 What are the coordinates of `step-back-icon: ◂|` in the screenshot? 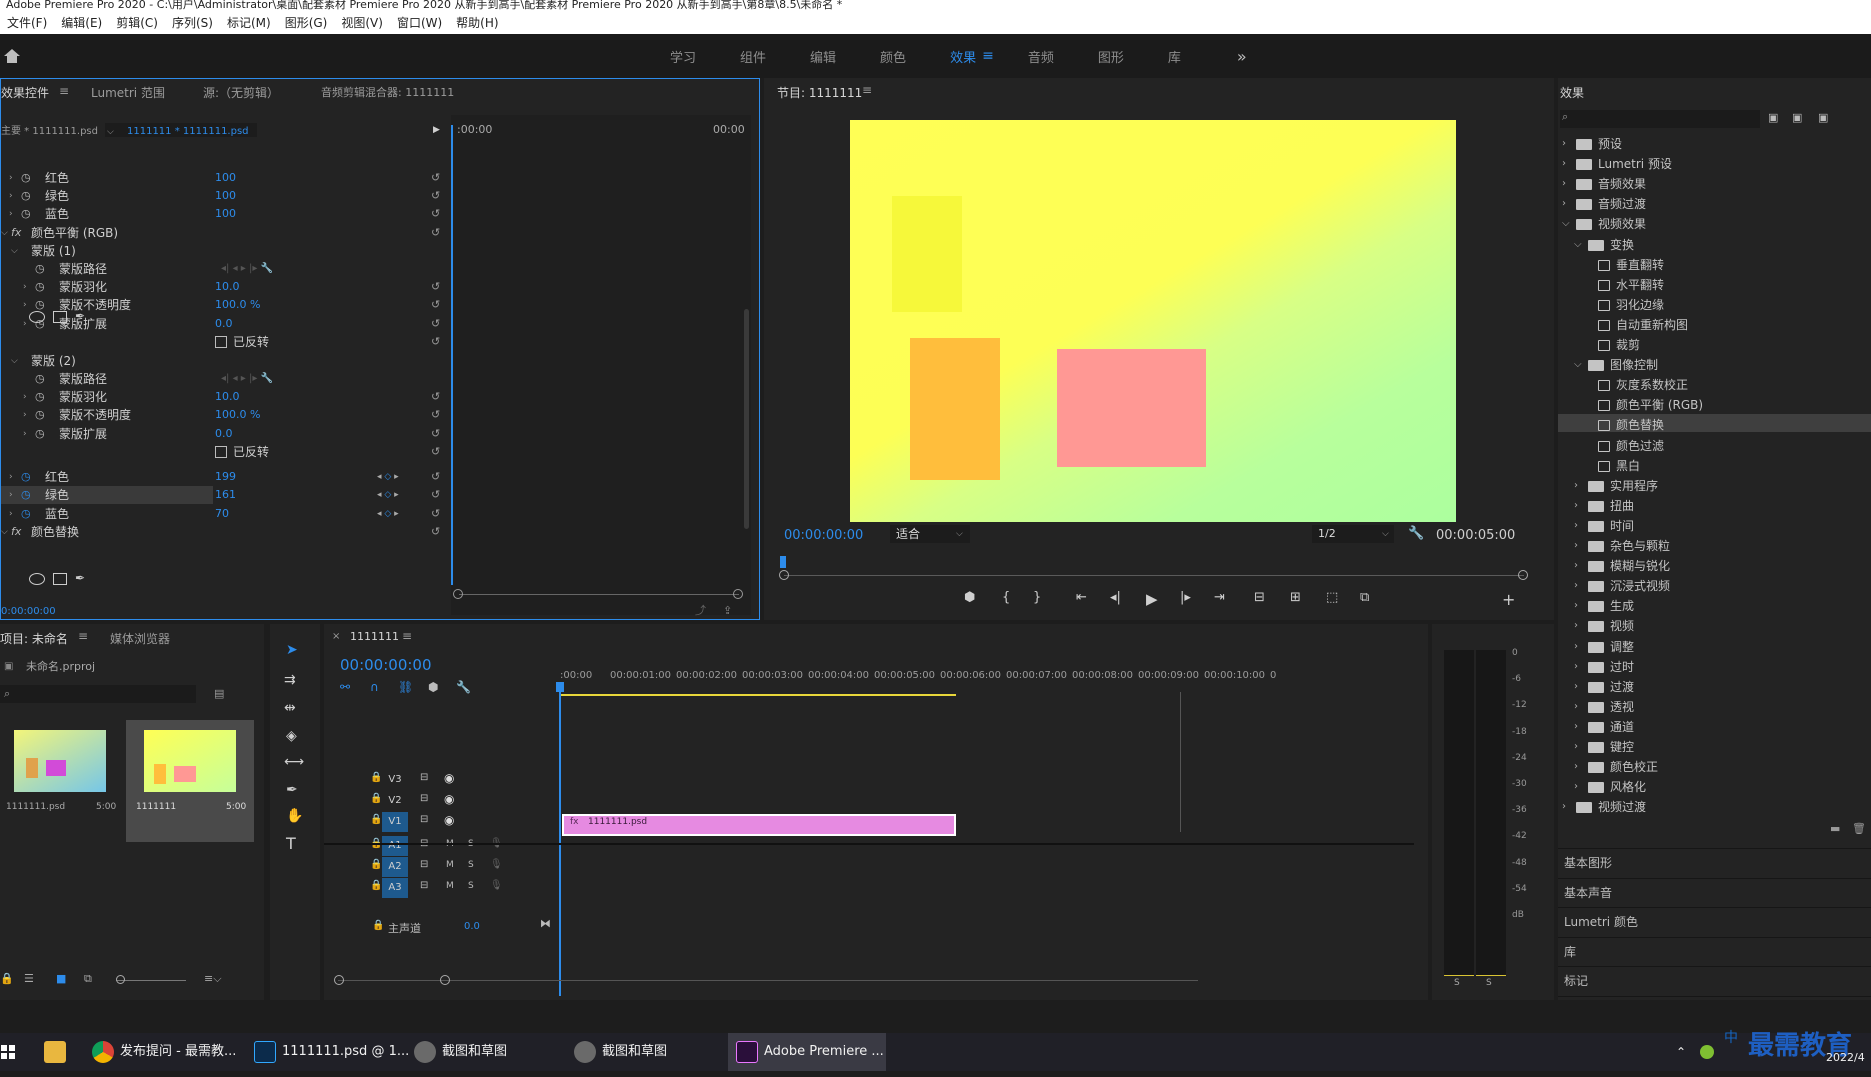 It's located at (1115, 597).